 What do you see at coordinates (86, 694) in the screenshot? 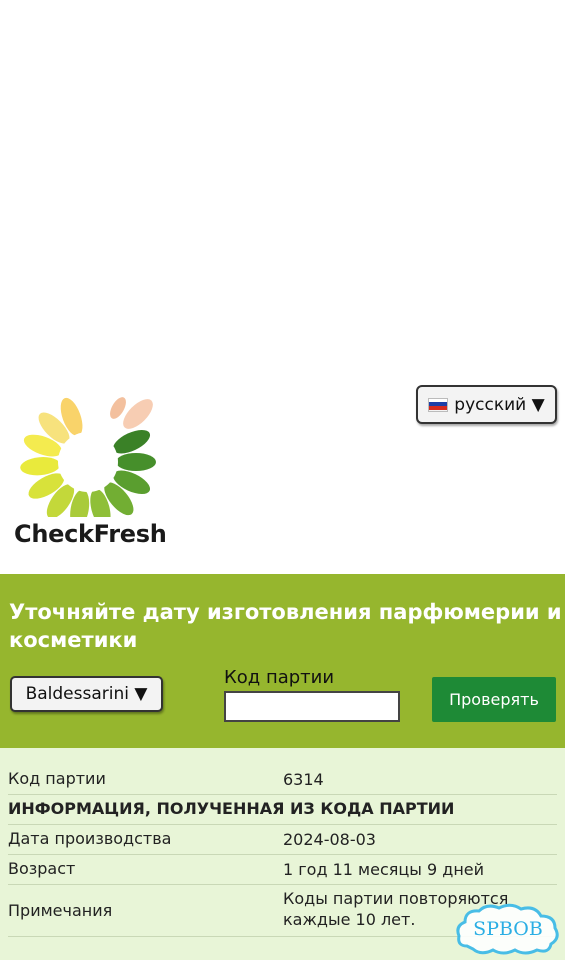
I see `brand-select: Baldessarini ▼` at bounding box center [86, 694].